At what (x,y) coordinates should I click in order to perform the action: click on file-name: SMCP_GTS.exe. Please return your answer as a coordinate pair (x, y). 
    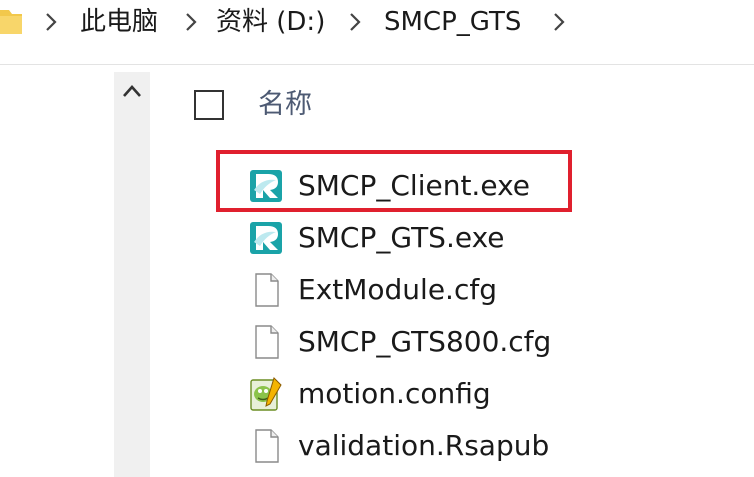
    Looking at the image, I should click on (401, 237).